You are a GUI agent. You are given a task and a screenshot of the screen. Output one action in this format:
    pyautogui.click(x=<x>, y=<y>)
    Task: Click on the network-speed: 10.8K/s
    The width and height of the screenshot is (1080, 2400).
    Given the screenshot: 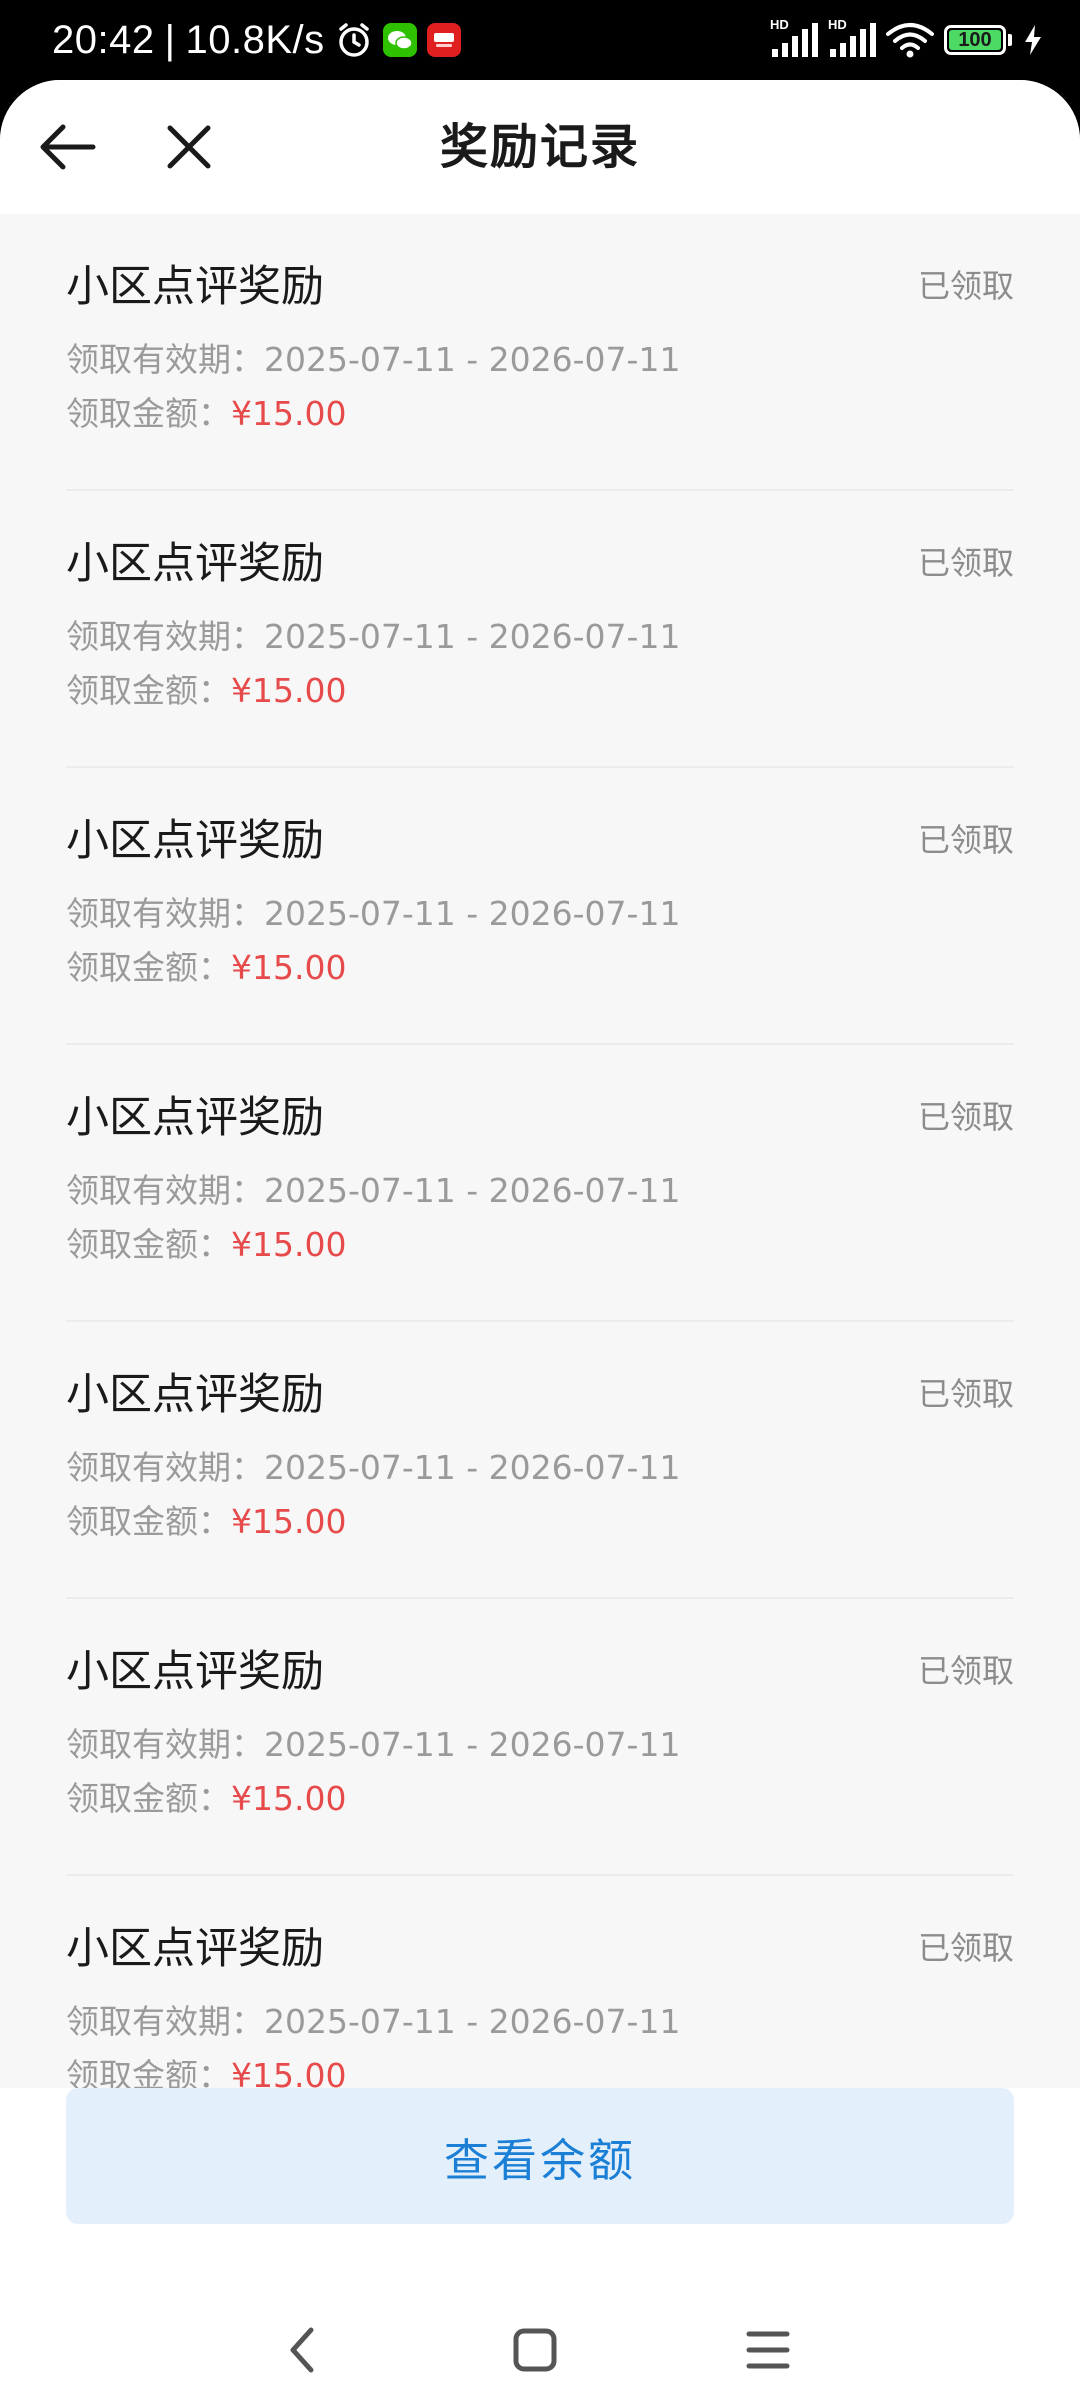 What is the action you would take?
    pyautogui.click(x=255, y=39)
    